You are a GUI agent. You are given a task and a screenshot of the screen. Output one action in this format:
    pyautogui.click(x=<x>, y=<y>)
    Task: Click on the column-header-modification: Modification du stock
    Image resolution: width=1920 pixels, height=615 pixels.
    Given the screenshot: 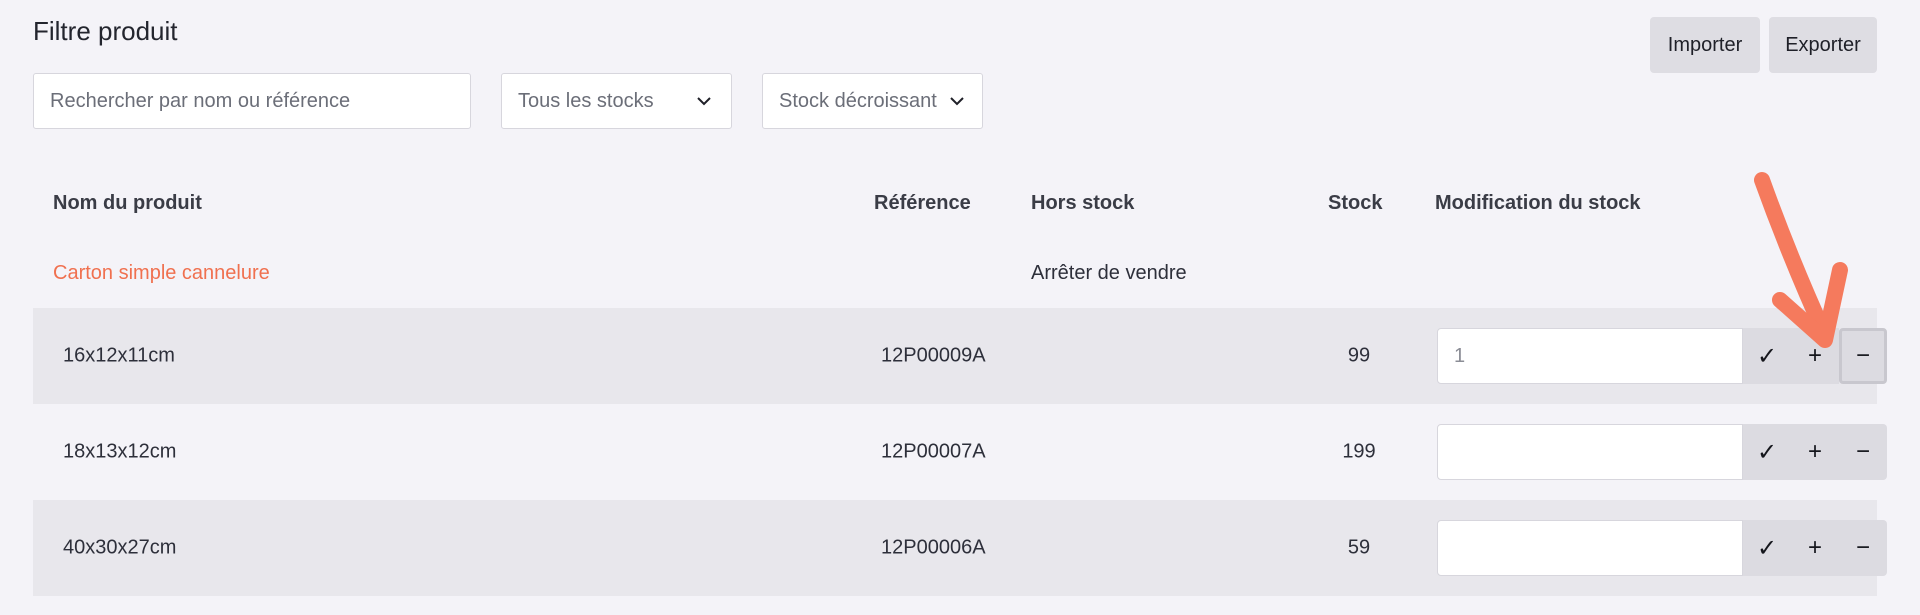 What is the action you would take?
    pyautogui.click(x=1538, y=203)
    